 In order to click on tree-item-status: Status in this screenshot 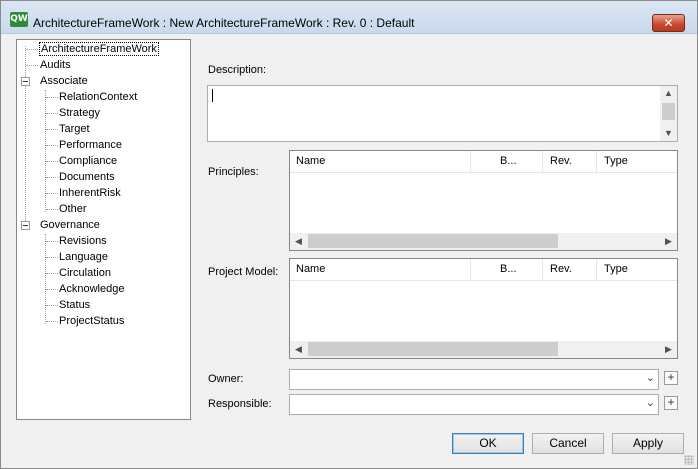, I will do `click(74, 305)`.